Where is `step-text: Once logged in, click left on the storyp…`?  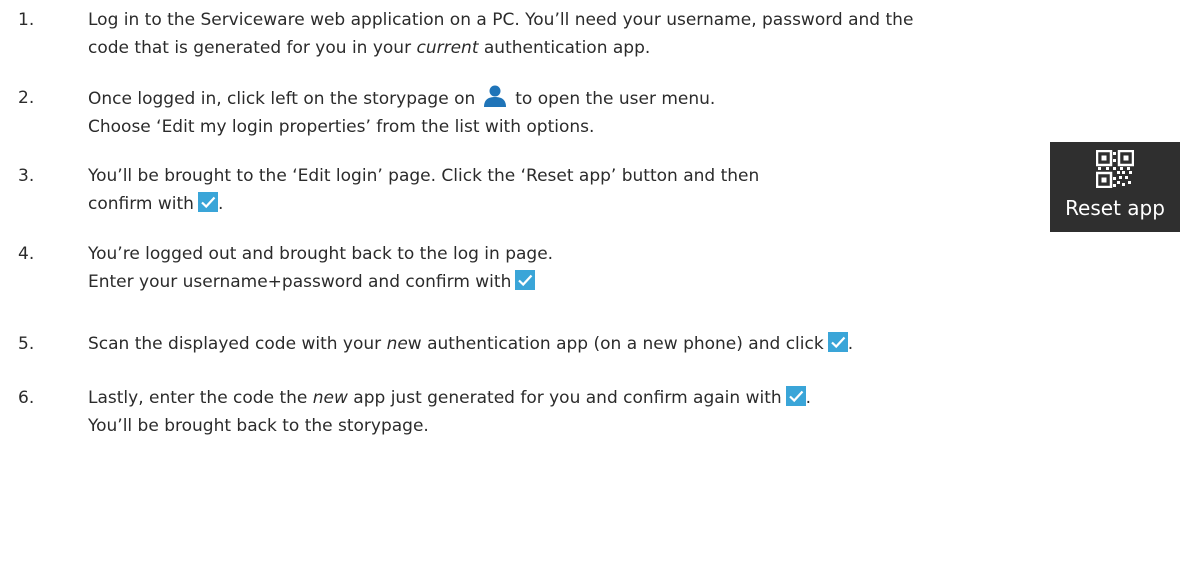 step-text: Once logged in, click left on the storyp… is located at coordinates (633, 112).